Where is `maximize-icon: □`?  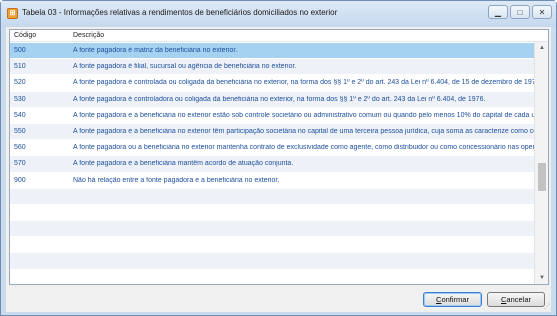 maximize-icon: □ is located at coordinates (520, 12).